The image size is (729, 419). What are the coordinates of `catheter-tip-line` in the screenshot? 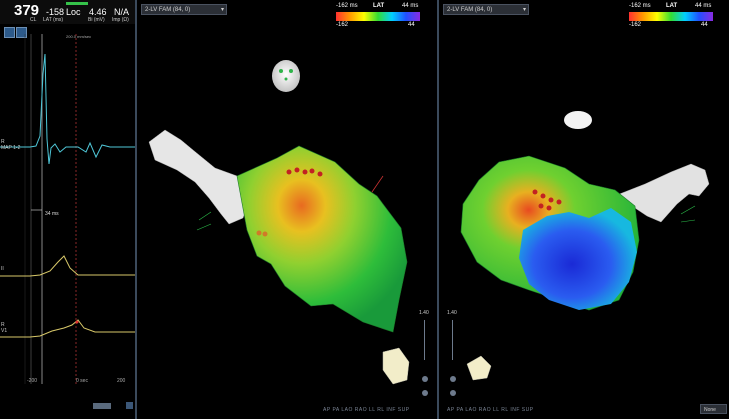 It's located at (377, 184).